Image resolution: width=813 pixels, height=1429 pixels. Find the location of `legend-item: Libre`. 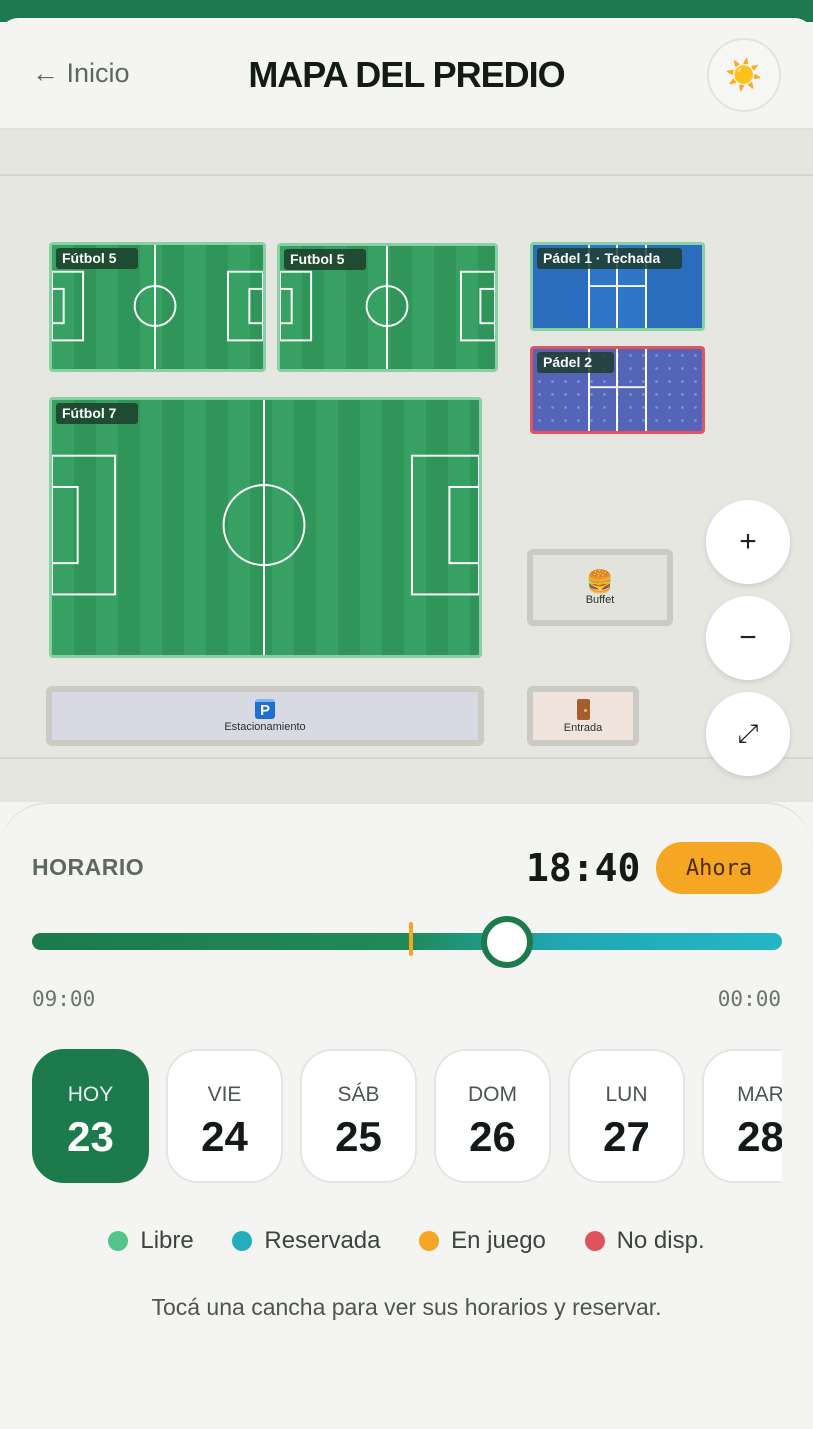

legend-item: Libre is located at coordinates (151, 1241).